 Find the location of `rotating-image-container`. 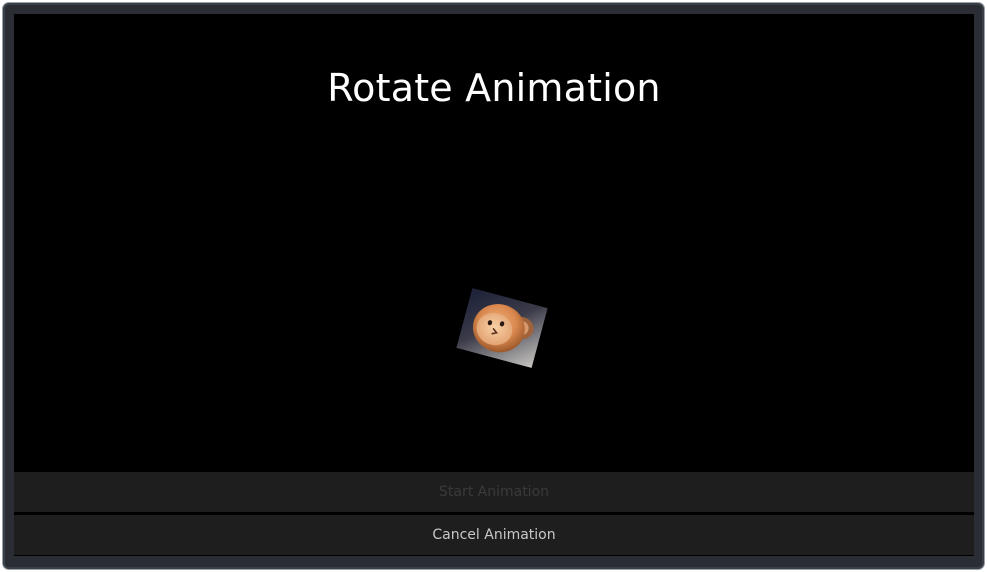

rotating-image-container is located at coordinates (502, 328).